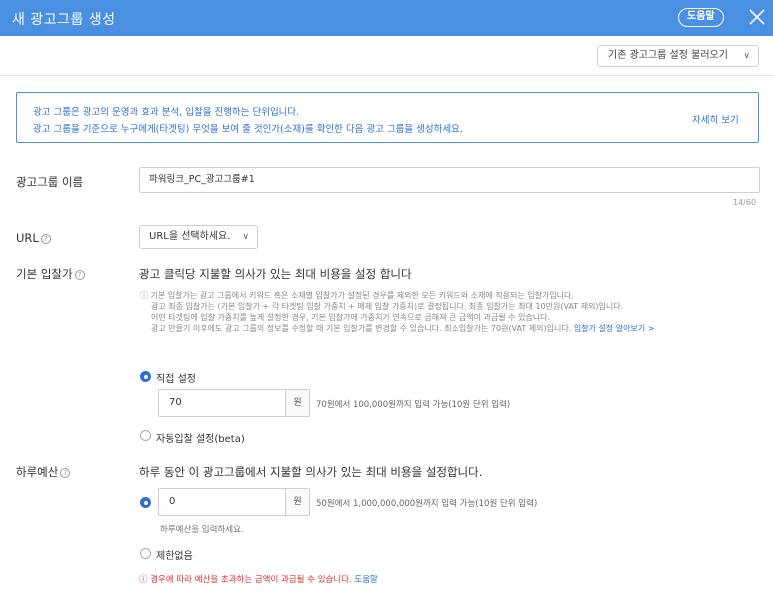 The width and height of the screenshot is (773, 596). I want to click on budget-headline: 하루 동안 이 광고그룹에서 지불할 의사가 있는 최대 비용을 설정합니다., so click(311, 472).